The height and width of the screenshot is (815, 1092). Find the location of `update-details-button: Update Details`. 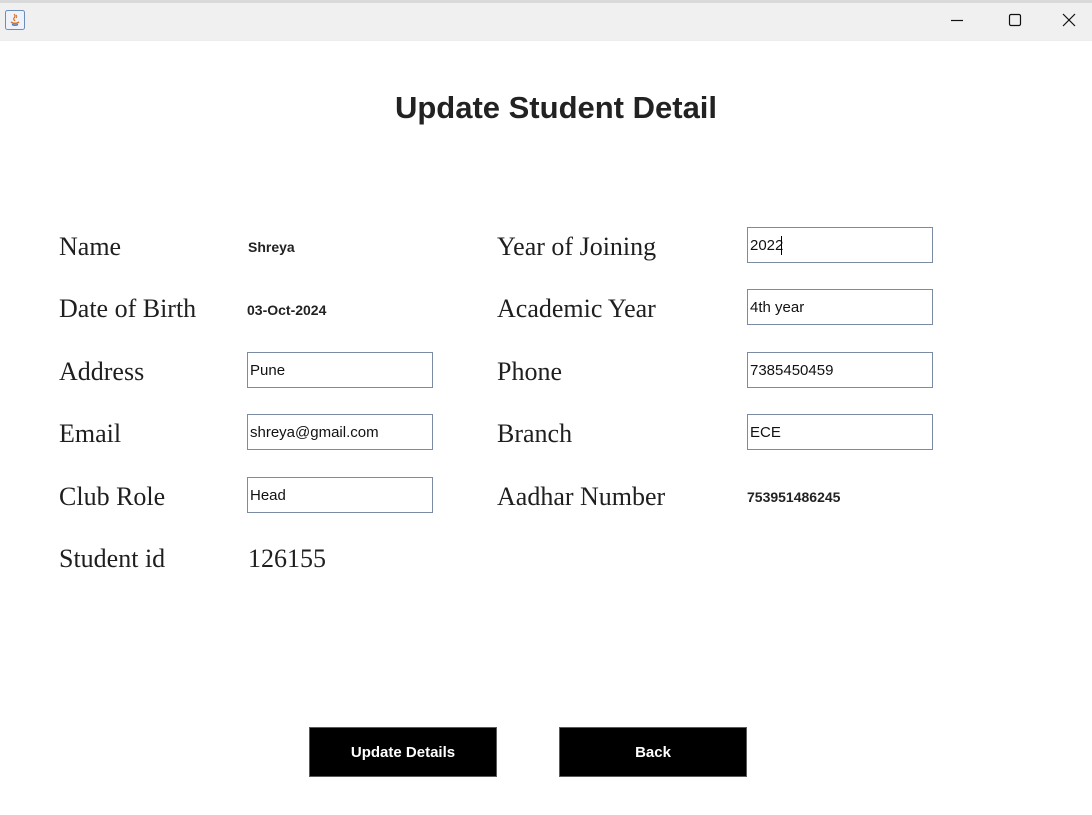

update-details-button: Update Details is located at coordinates (403, 752).